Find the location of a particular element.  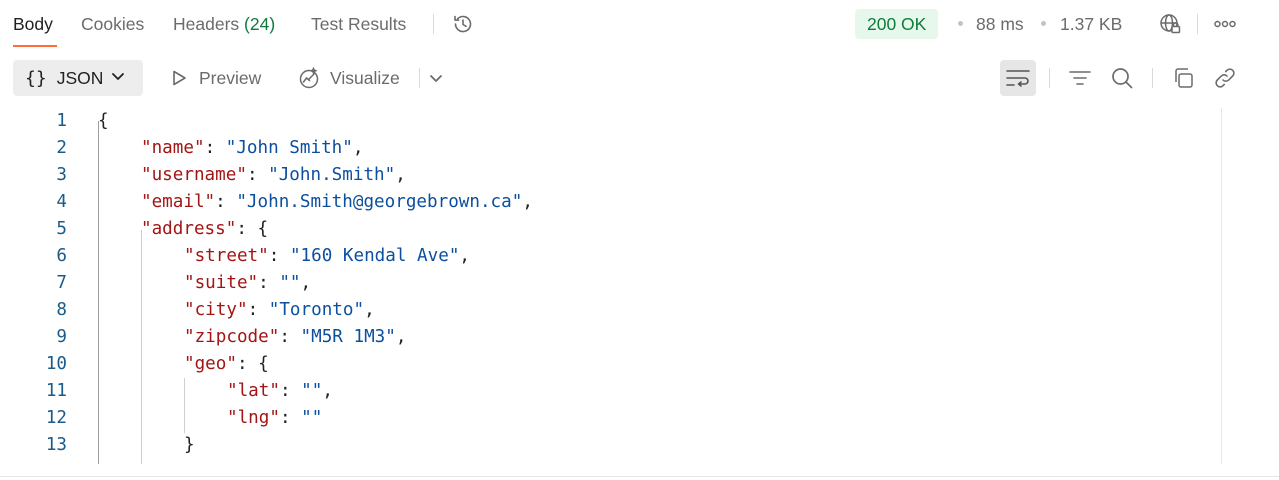

more-options-icon is located at coordinates (1225, 24).